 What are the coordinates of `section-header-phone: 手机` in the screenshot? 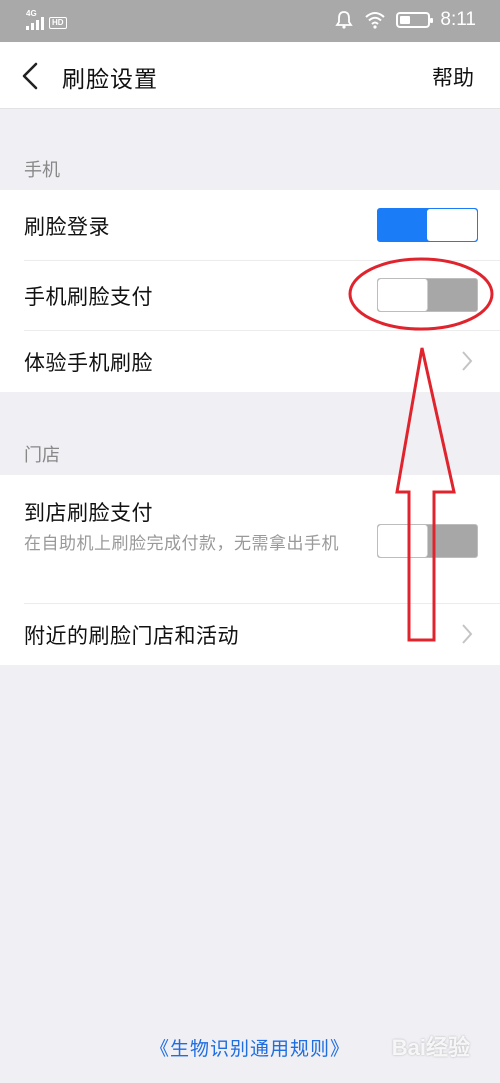 It's located at (42, 170).